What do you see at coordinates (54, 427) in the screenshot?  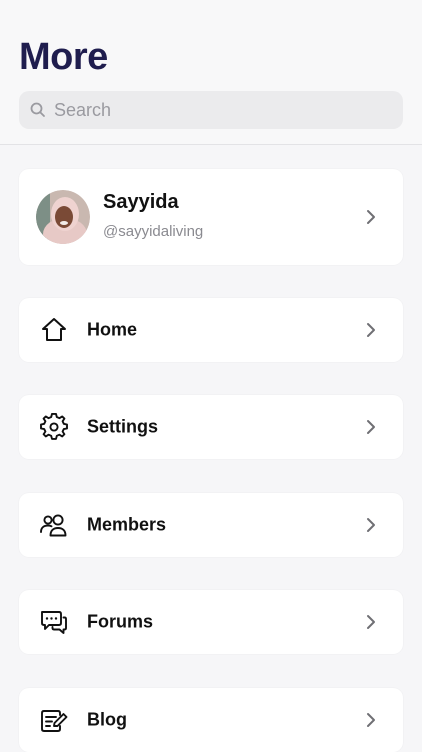 I see `gear-icon` at bounding box center [54, 427].